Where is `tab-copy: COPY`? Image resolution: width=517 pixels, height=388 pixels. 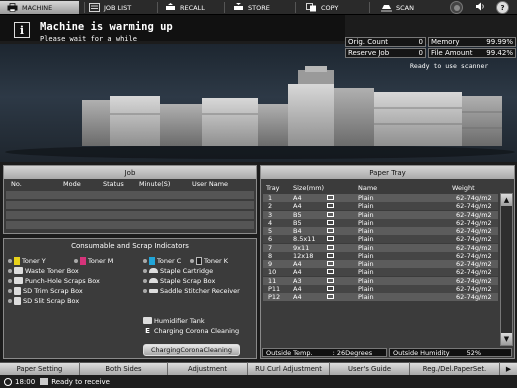 tab-copy: COPY is located at coordinates (335, 7).